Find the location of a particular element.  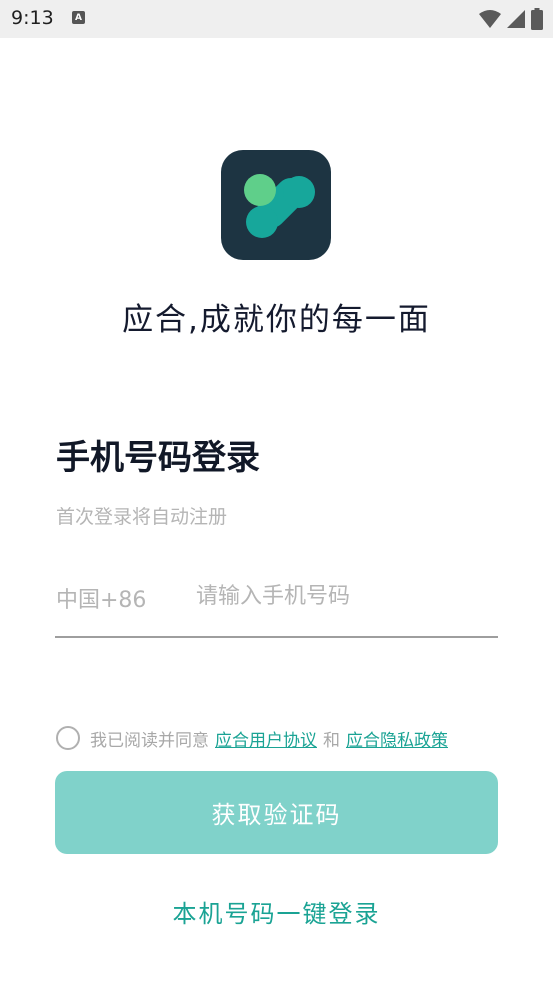

agreement-checkbox is located at coordinates (68, 738).